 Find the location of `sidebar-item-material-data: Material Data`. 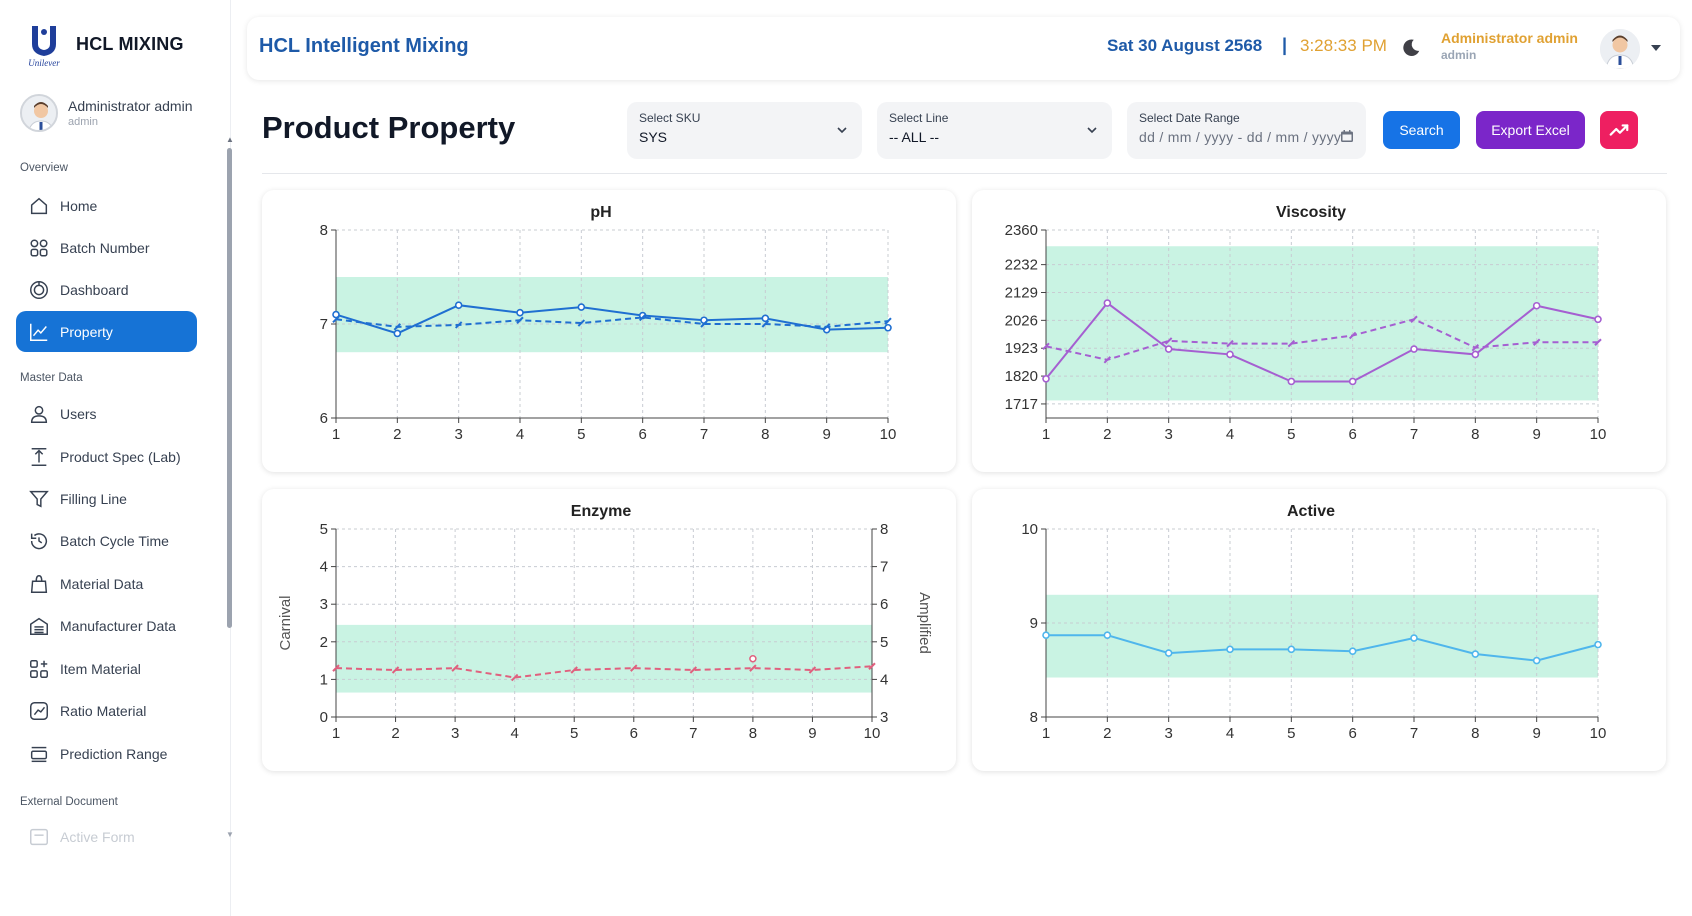

sidebar-item-material-data: Material Data is located at coordinates (106, 583).